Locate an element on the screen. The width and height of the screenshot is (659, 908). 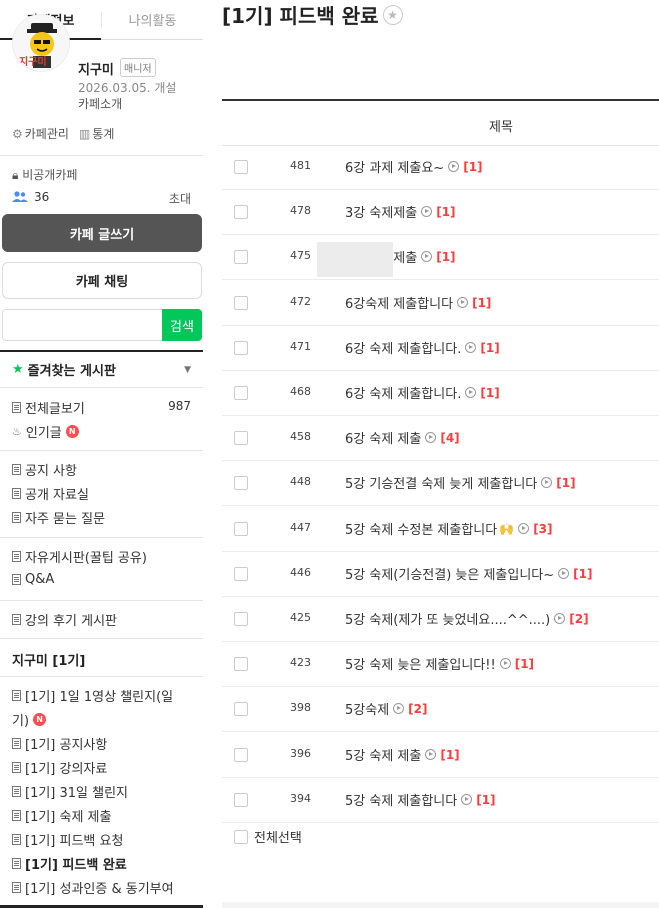
menu-challenge: [1기] 1일 1영상 챌린지(일 is located at coordinates (92, 695).